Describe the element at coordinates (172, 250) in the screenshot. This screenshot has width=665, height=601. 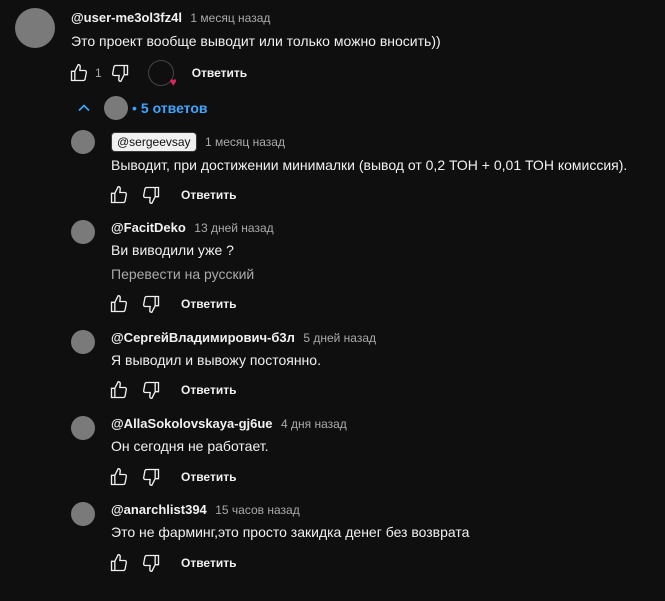
I see `reply-text: Ви виводили уже ?` at that location.